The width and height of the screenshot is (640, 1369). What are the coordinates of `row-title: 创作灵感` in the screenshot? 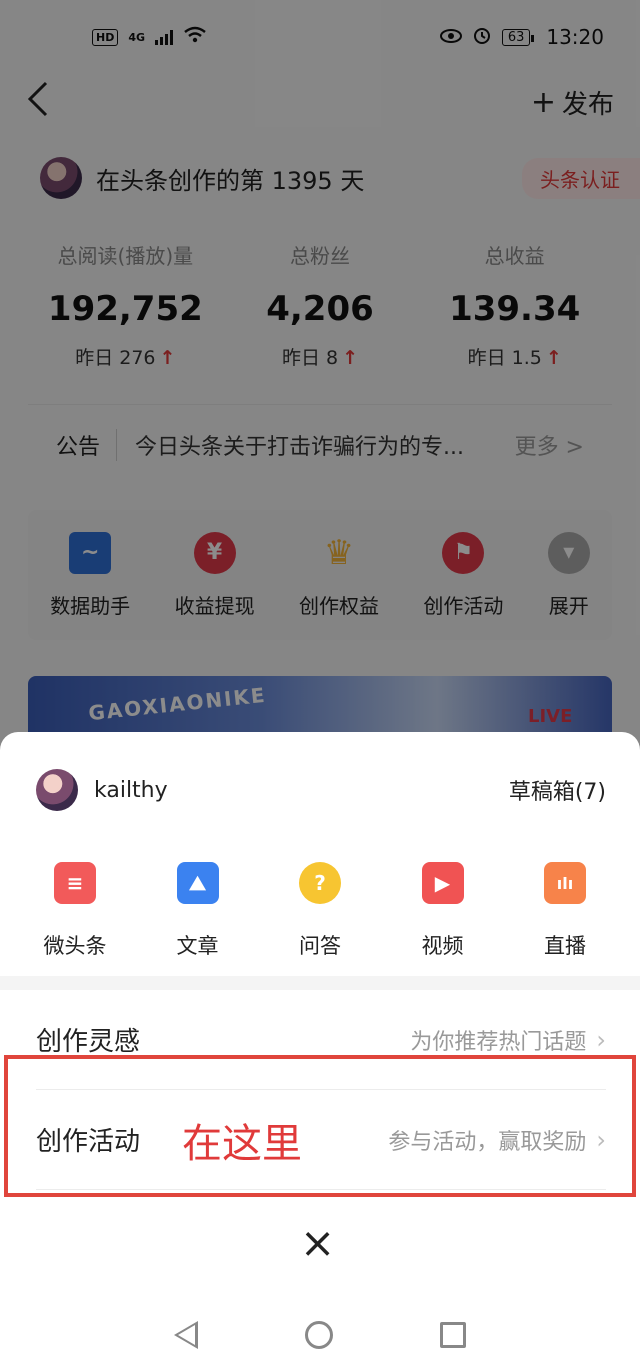 It's located at (88, 1042).